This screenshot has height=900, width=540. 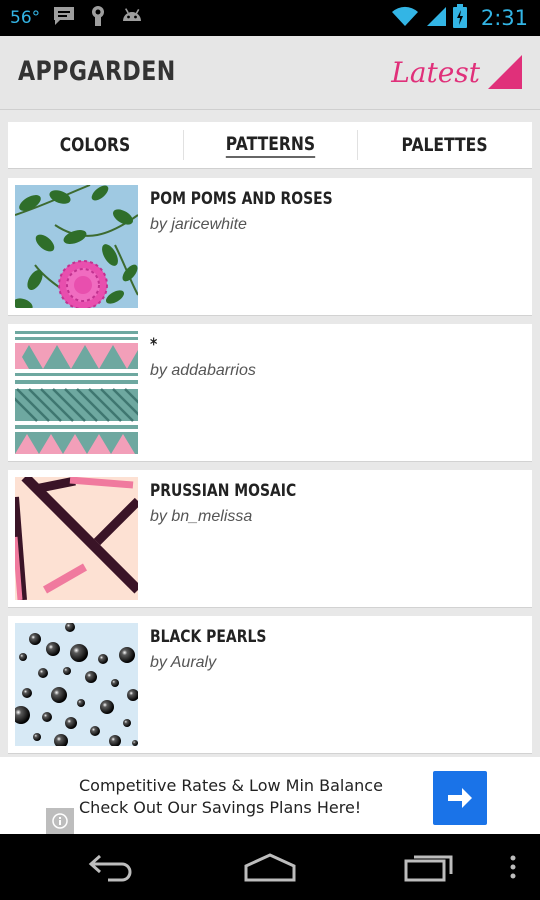 What do you see at coordinates (270, 539) in the screenshot?
I see `pattern-card: PRUSSIAN MOSAIC by bn_melissa` at bounding box center [270, 539].